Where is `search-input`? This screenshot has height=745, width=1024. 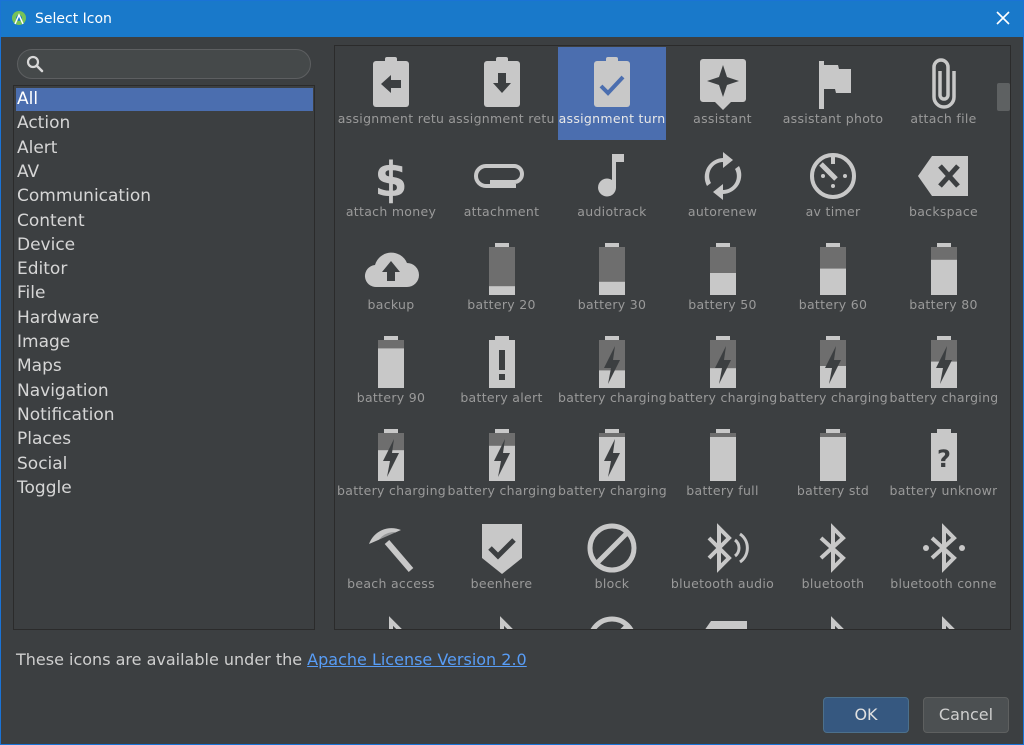 search-input is located at coordinates (179, 65).